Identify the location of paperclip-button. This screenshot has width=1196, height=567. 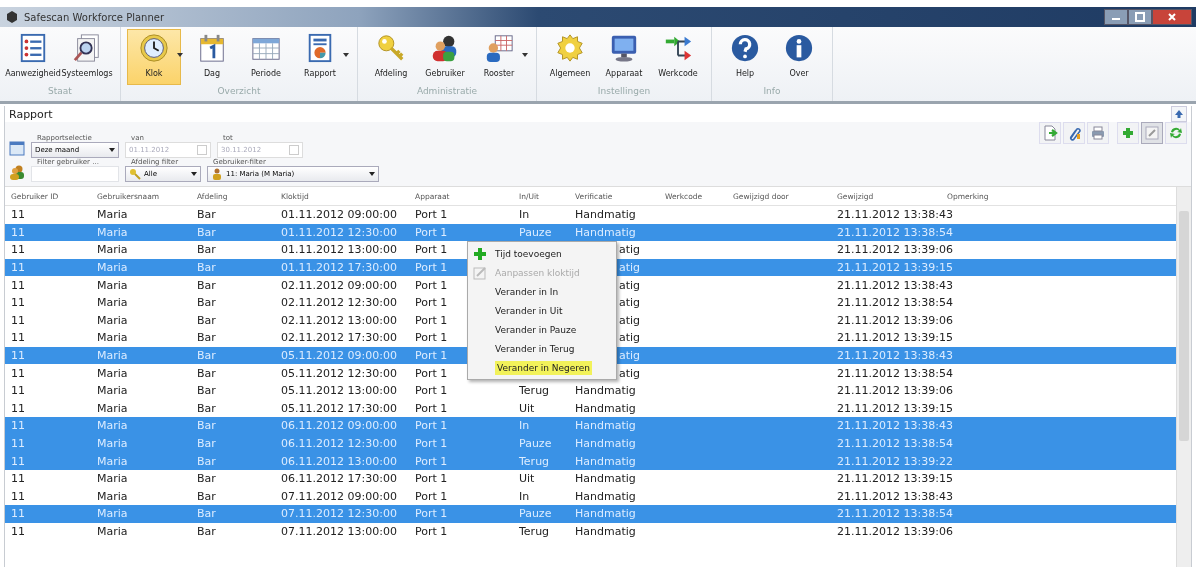
(1074, 133).